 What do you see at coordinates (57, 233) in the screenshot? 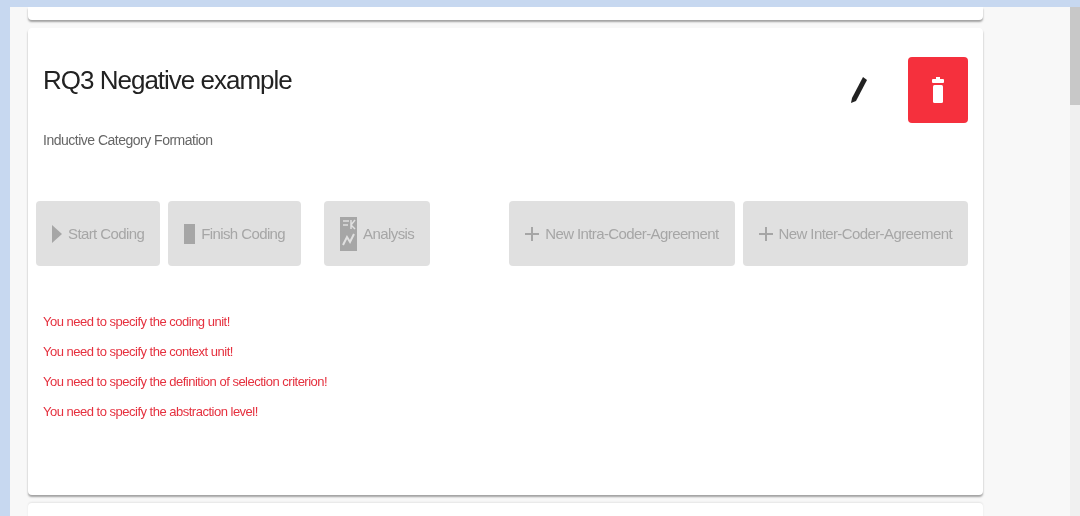
I see `play-icon` at bounding box center [57, 233].